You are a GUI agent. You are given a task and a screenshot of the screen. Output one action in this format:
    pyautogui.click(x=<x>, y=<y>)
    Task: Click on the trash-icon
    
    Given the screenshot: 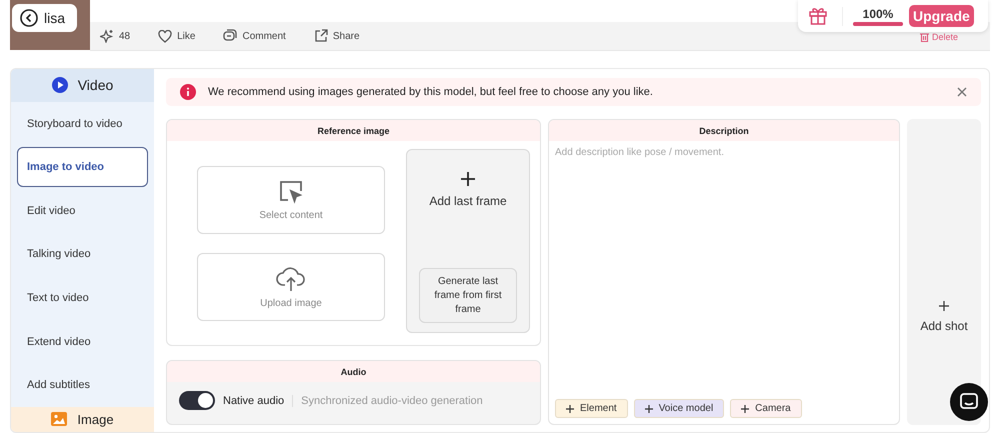 What is the action you would take?
    pyautogui.click(x=924, y=37)
    